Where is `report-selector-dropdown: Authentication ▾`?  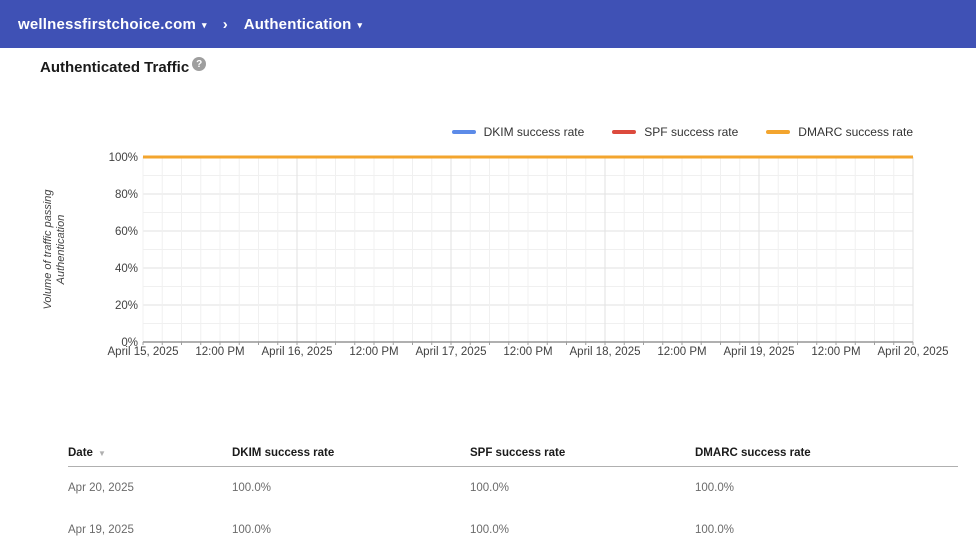
report-selector-dropdown: Authentication ▾ is located at coordinates (303, 24).